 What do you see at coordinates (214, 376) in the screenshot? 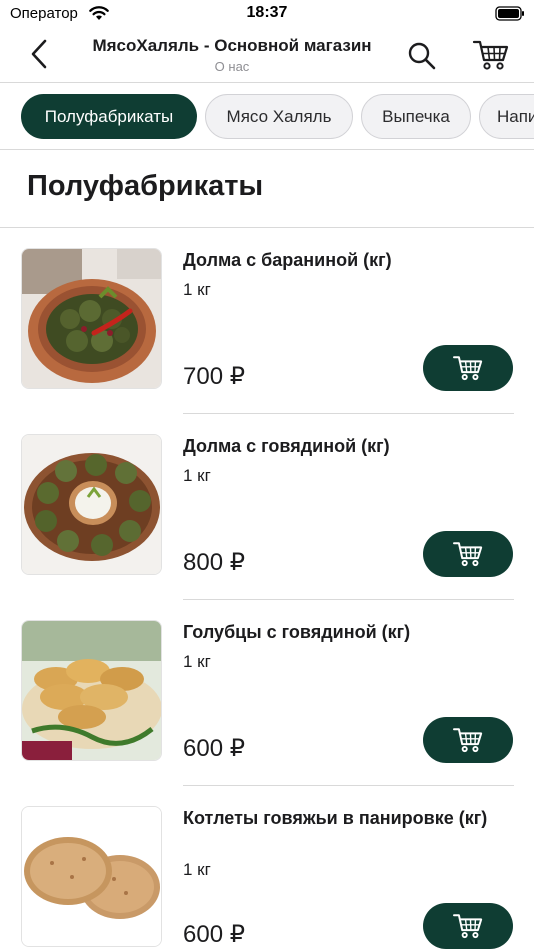
I see `product-price: 700 ₽` at bounding box center [214, 376].